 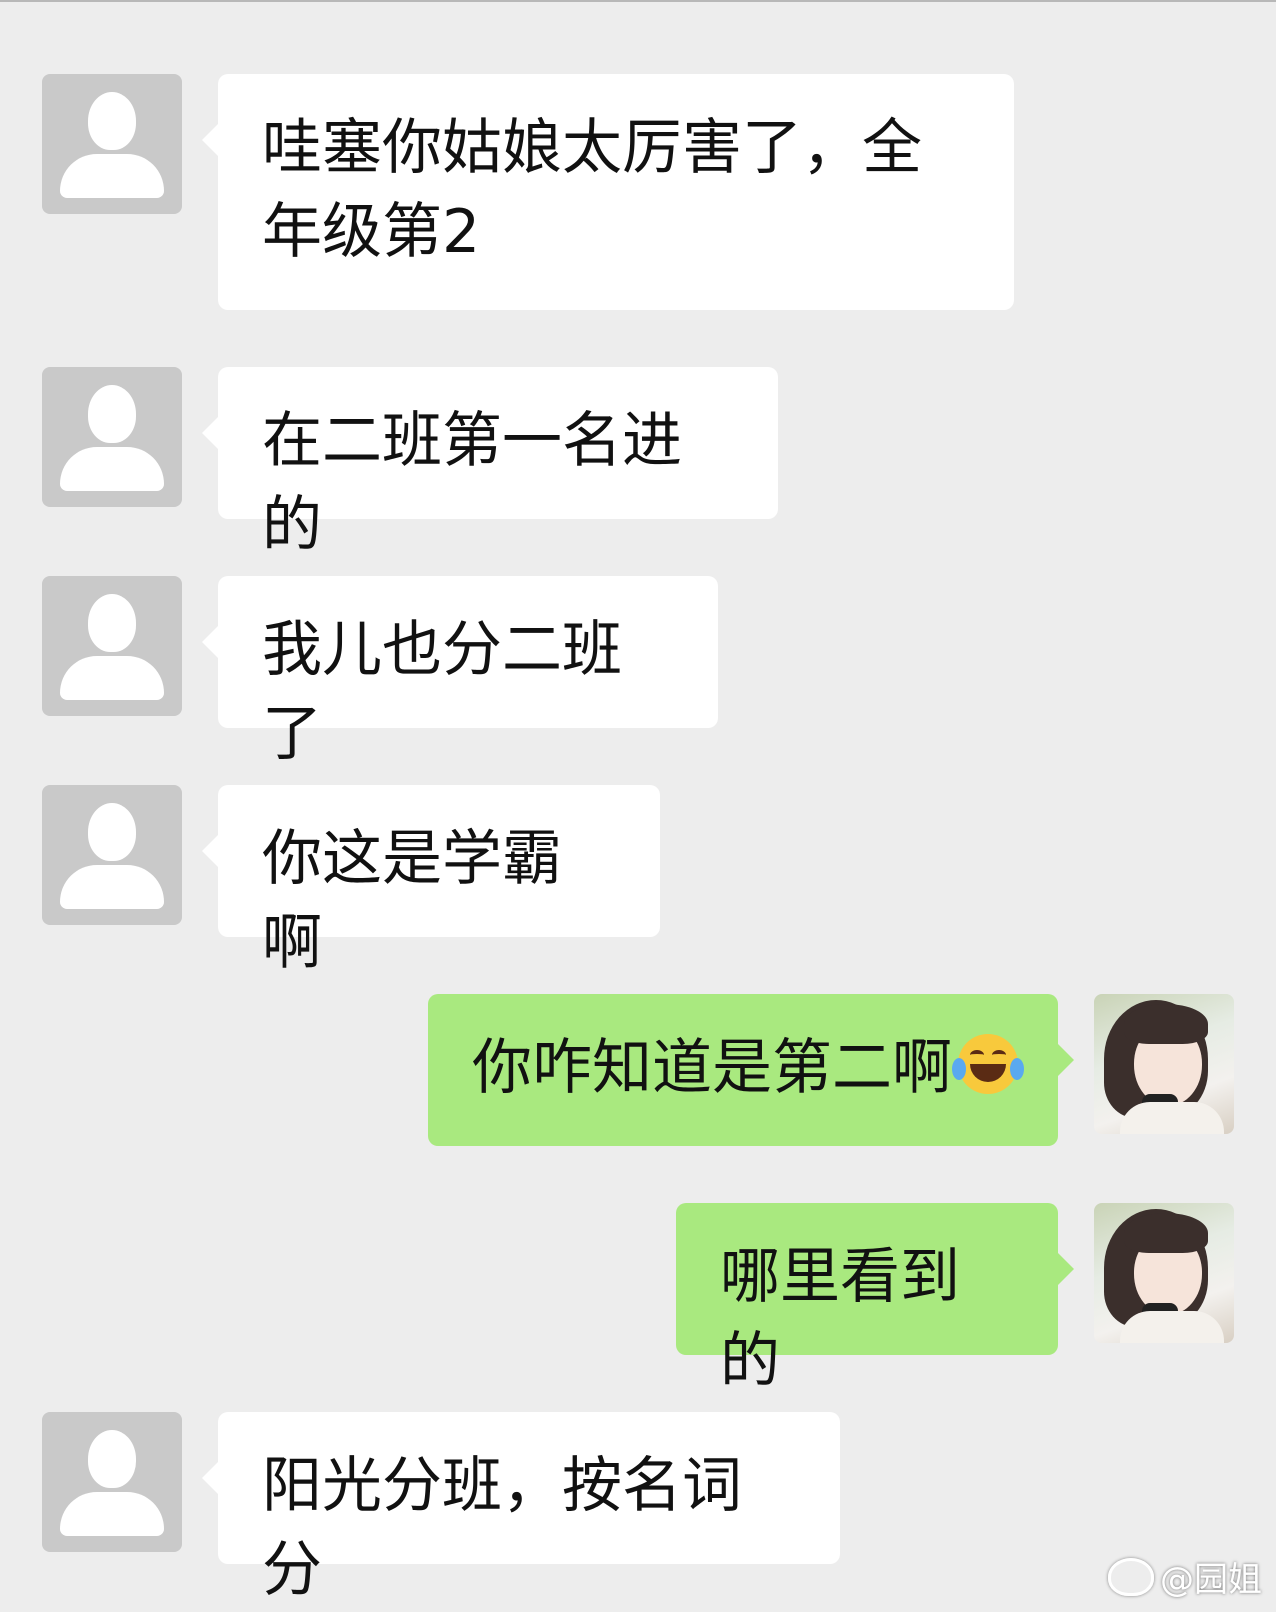 I want to click on watermark-text: @园姐, so click(x=1211, y=1580).